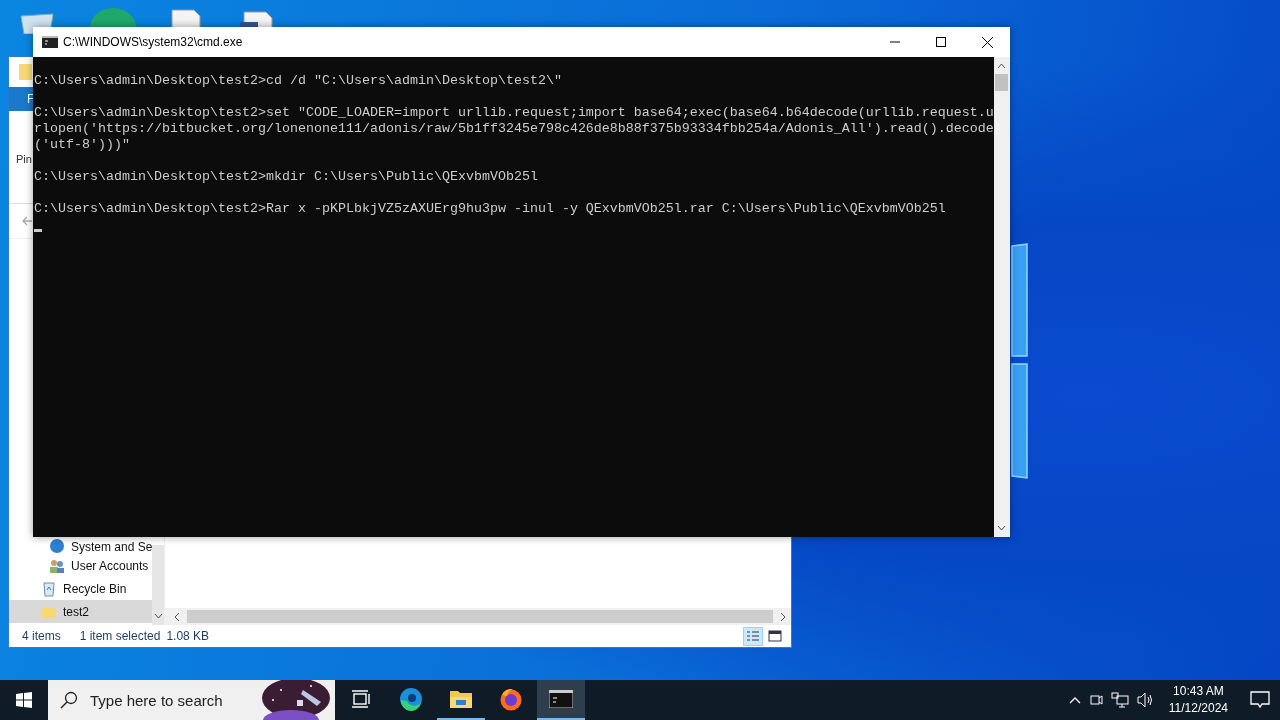 The image size is (1280, 720). Describe the element at coordinates (298, 81) in the screenshot. I see `console-line: C:\Users\admin\Desktop\test2>cd /d "C:\Users\admin\Desktop\test2\"` at that location.